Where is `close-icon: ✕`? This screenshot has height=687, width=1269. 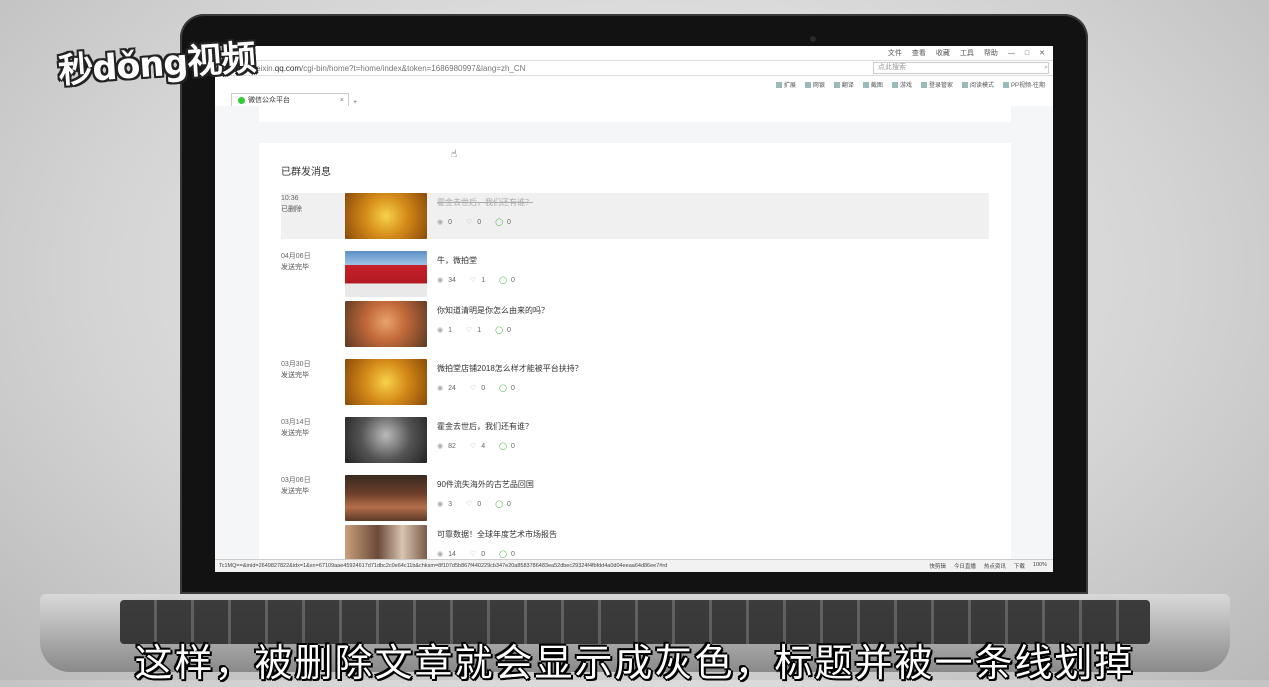
close-icon: ✕ is located at coordinates (1042, 53).